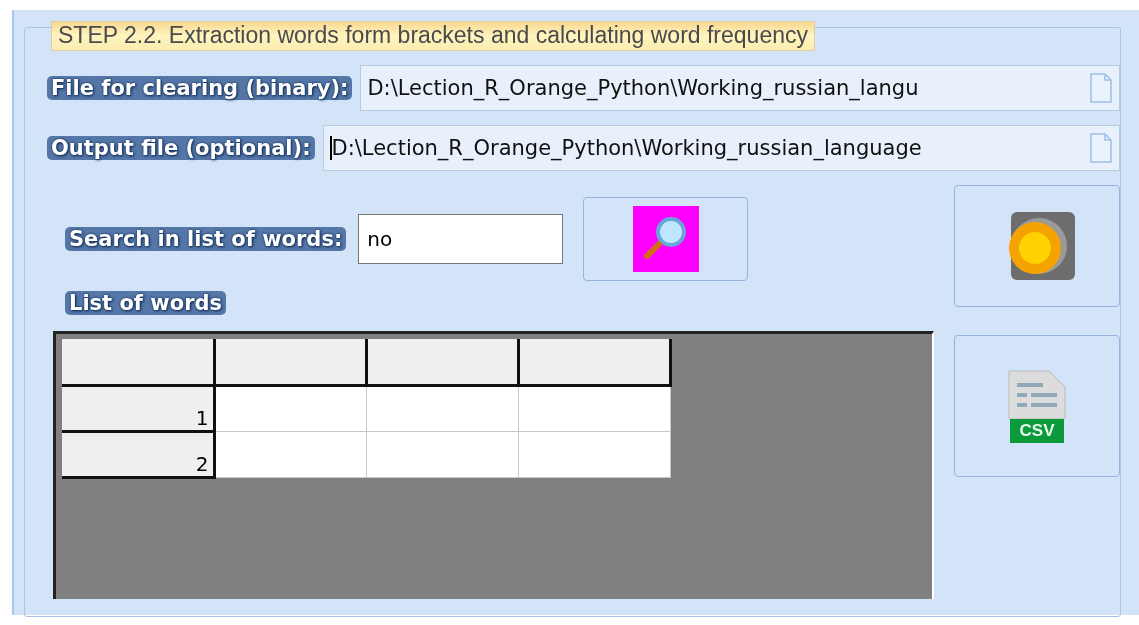 This screenshot has height=625, width=1139. Describe the element at coordinates (433, 36) in the screenshot. I see `group-title: STEP 2.2. Extraction words form brackets and calculating word frequency` at that location.